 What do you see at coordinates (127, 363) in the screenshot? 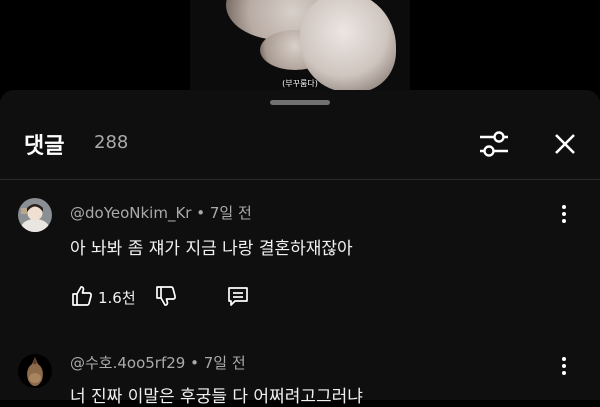
I see `comment-author: @수호.4oo5rf29` at bounding box center [127, 363].